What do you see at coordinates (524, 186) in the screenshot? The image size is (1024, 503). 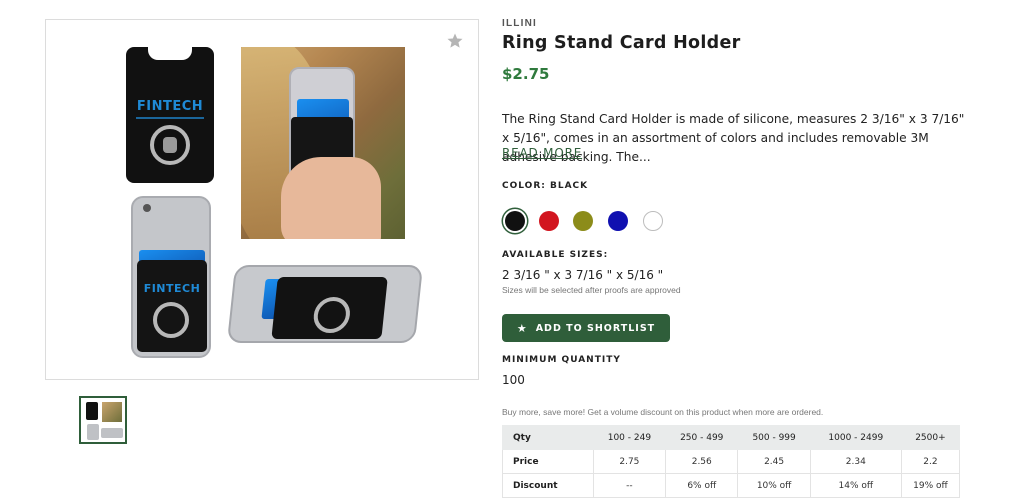 I see `color-label-text: COLOR:` at bounding box center [524, 186].